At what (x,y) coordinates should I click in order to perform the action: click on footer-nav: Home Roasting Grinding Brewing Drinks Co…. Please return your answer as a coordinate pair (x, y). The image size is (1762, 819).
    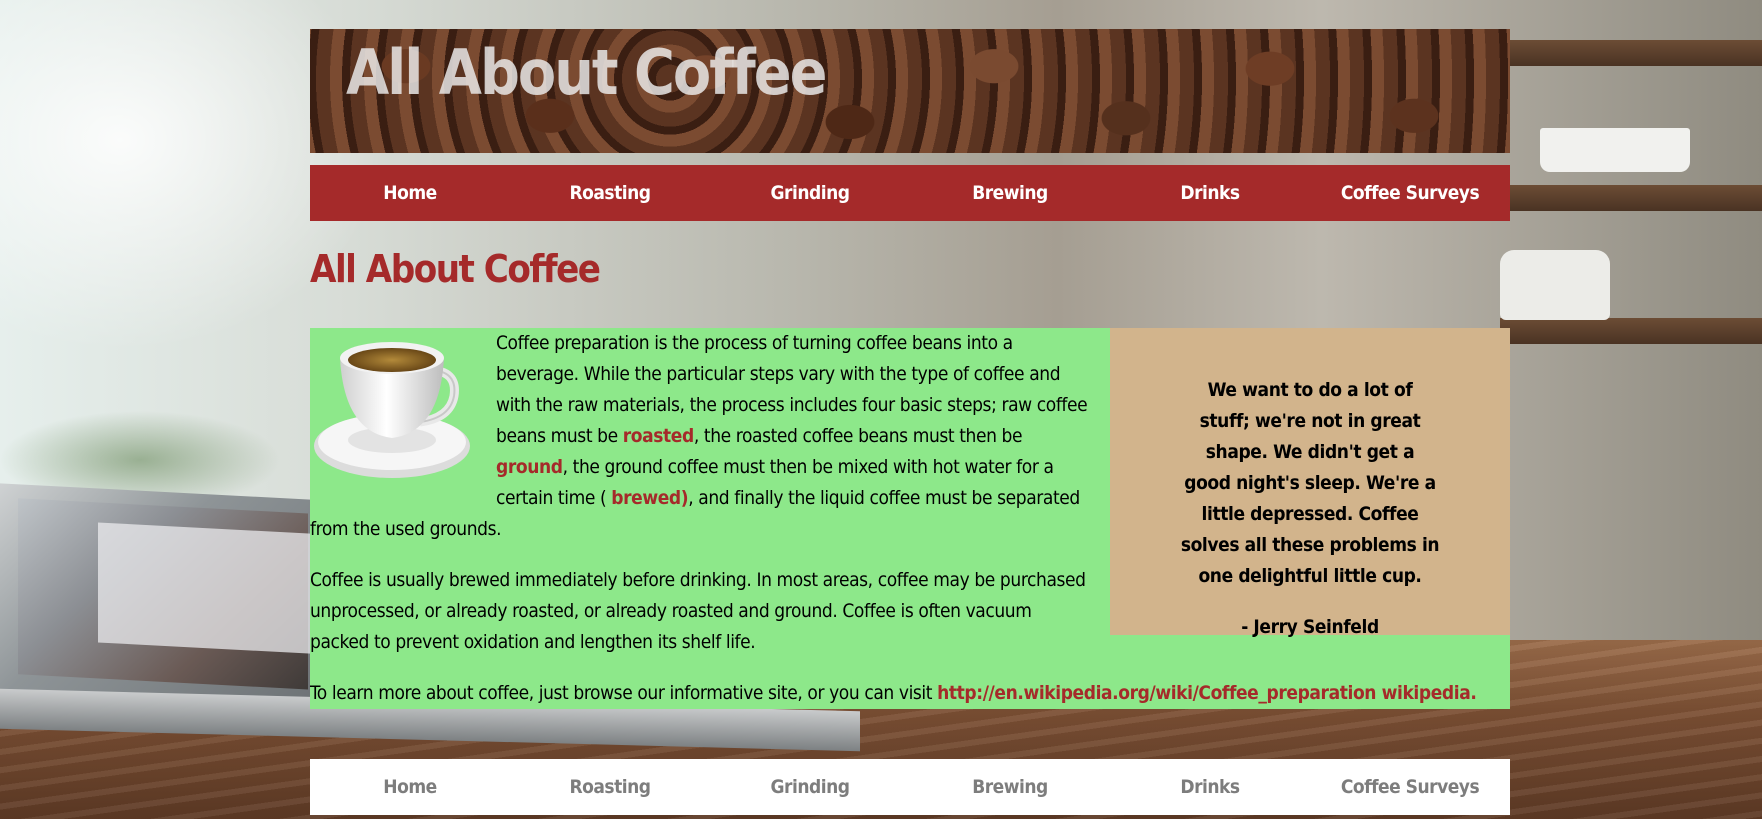
    Looking at the image, I should click on (910, 787).